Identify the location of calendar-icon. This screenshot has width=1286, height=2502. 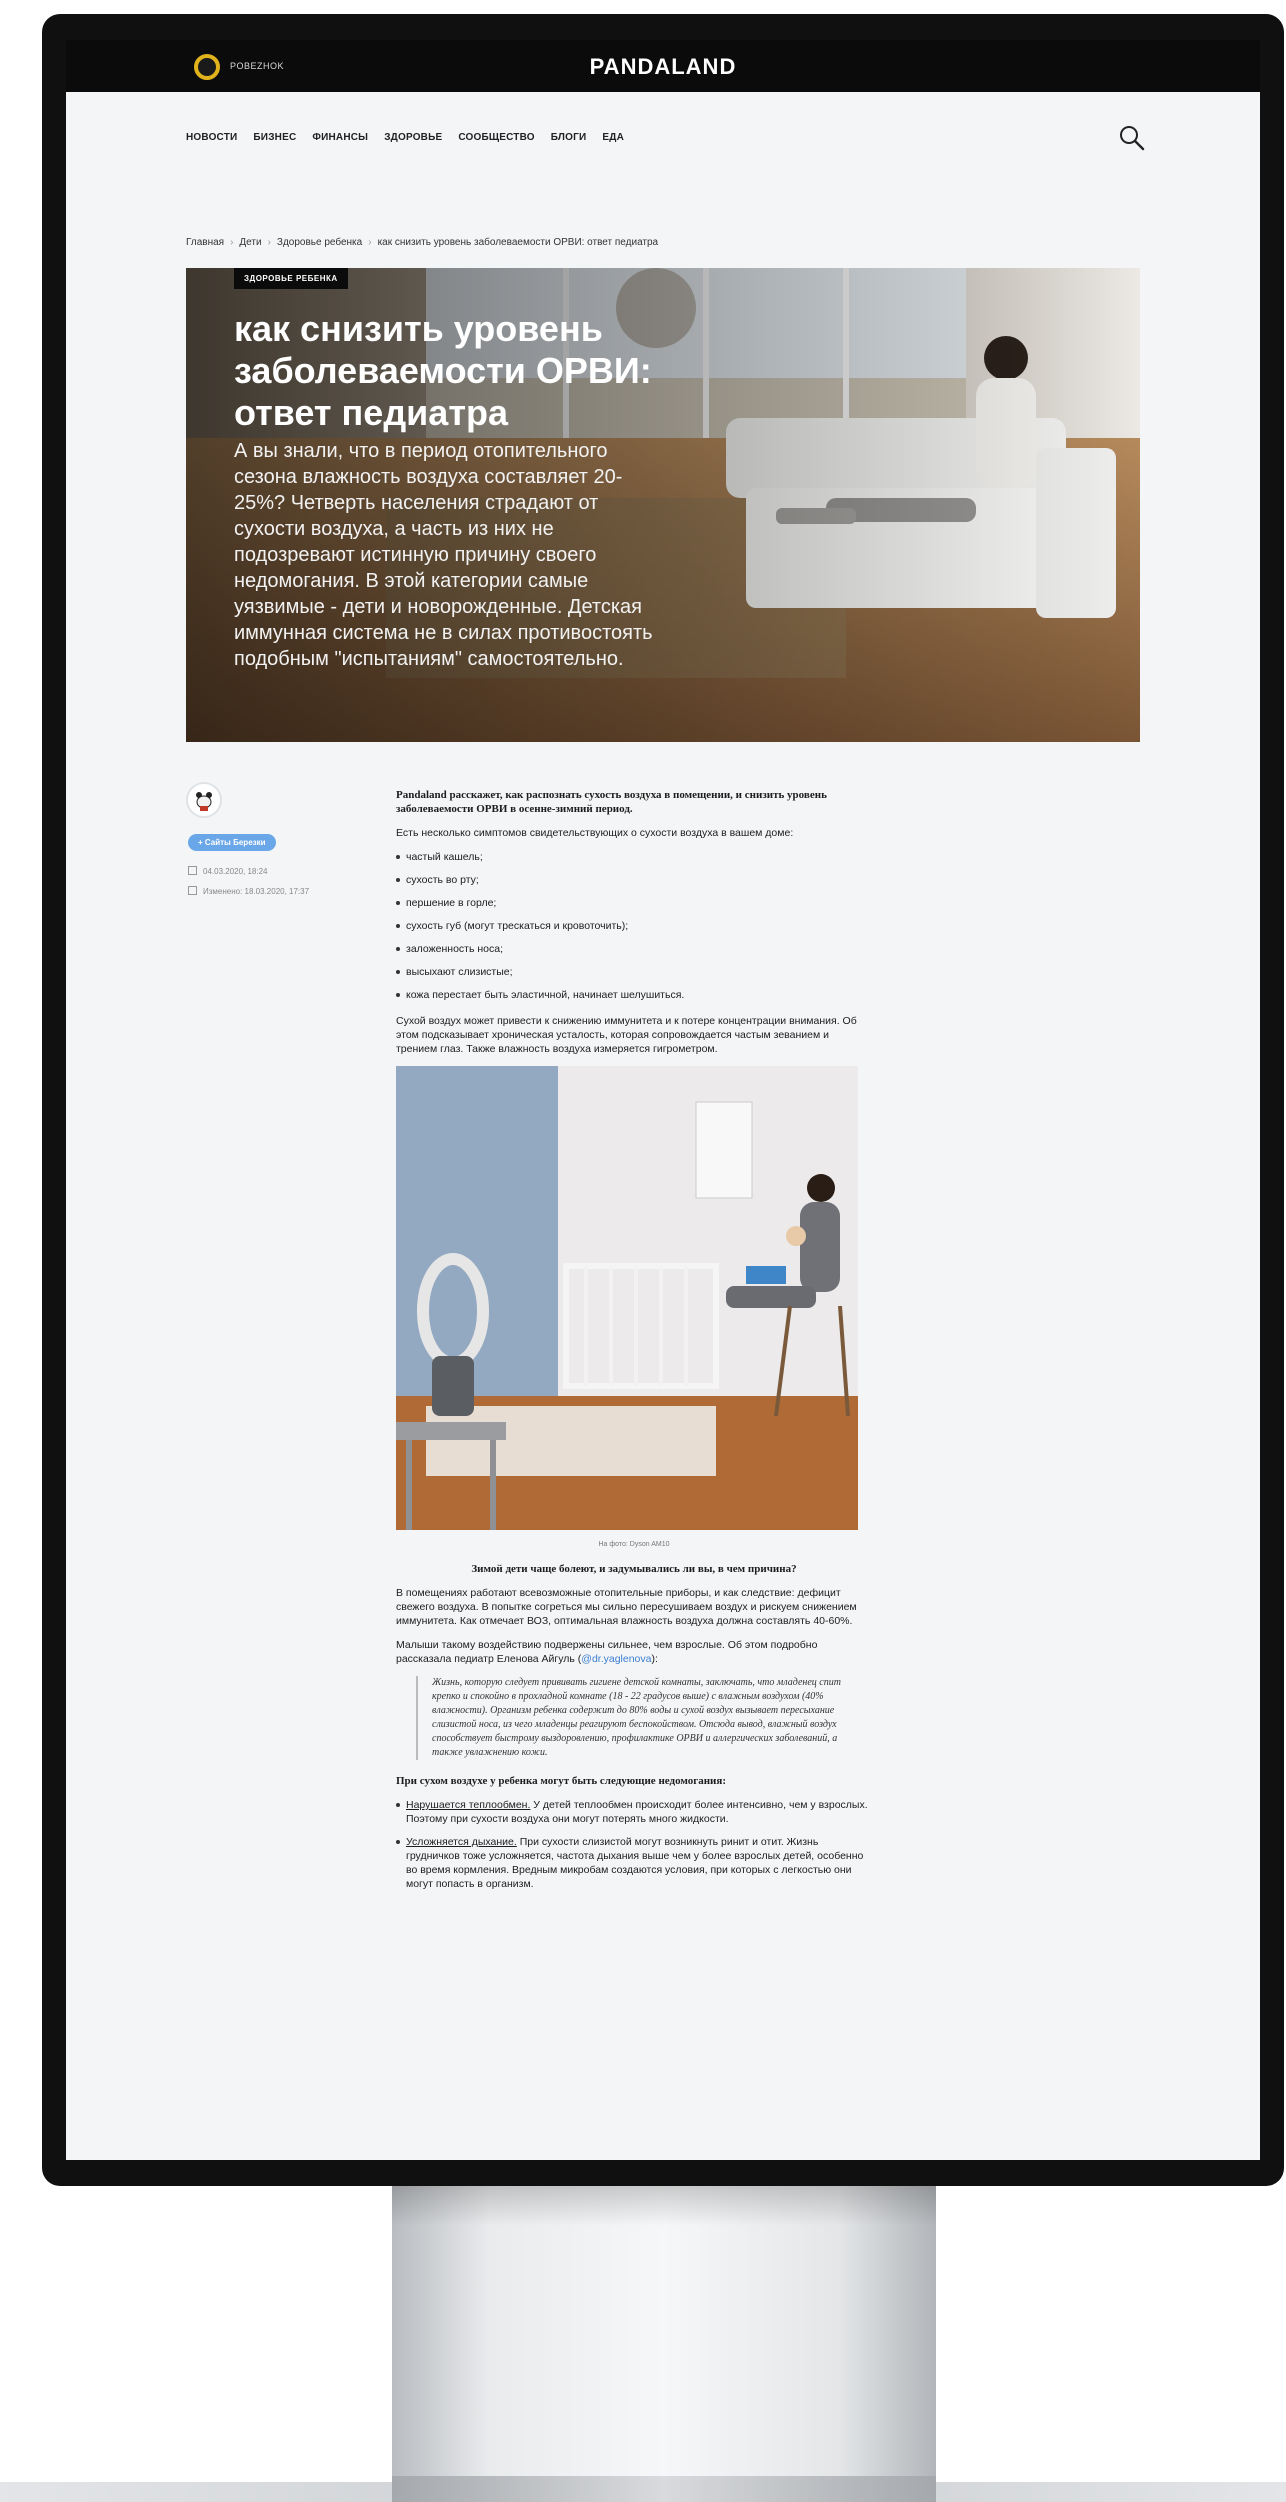
(192, 870).